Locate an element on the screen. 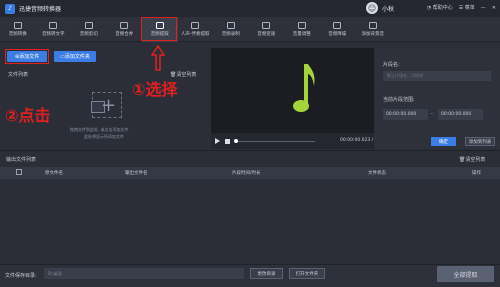  output-list-title: 输出文件列表 is located at coordinates (21, 160).